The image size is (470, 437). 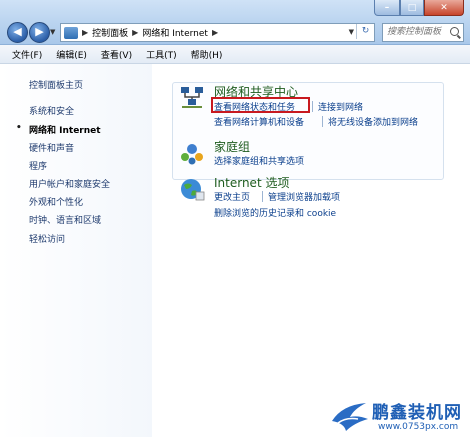 What do you see at coordinates (232, 196) in the screenshot?
I see `link-change-homepage: 更改主页` at bounding box center [232, 196].